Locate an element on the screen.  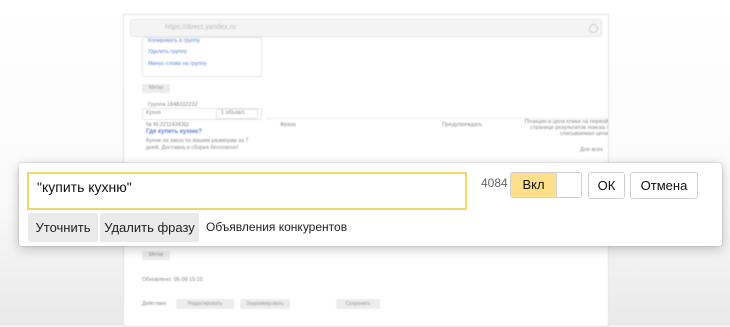
menu-item-copy: Копировать в группу is located at coordinates (174, 41).